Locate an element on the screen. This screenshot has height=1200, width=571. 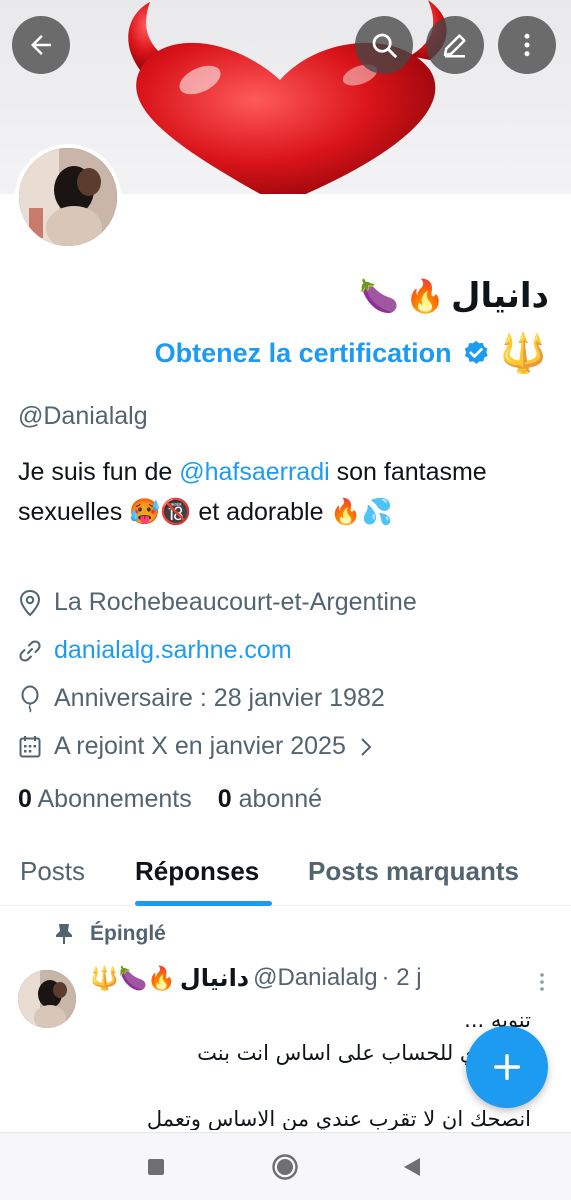
location-pin-icon is located at coordinates (30, 602).